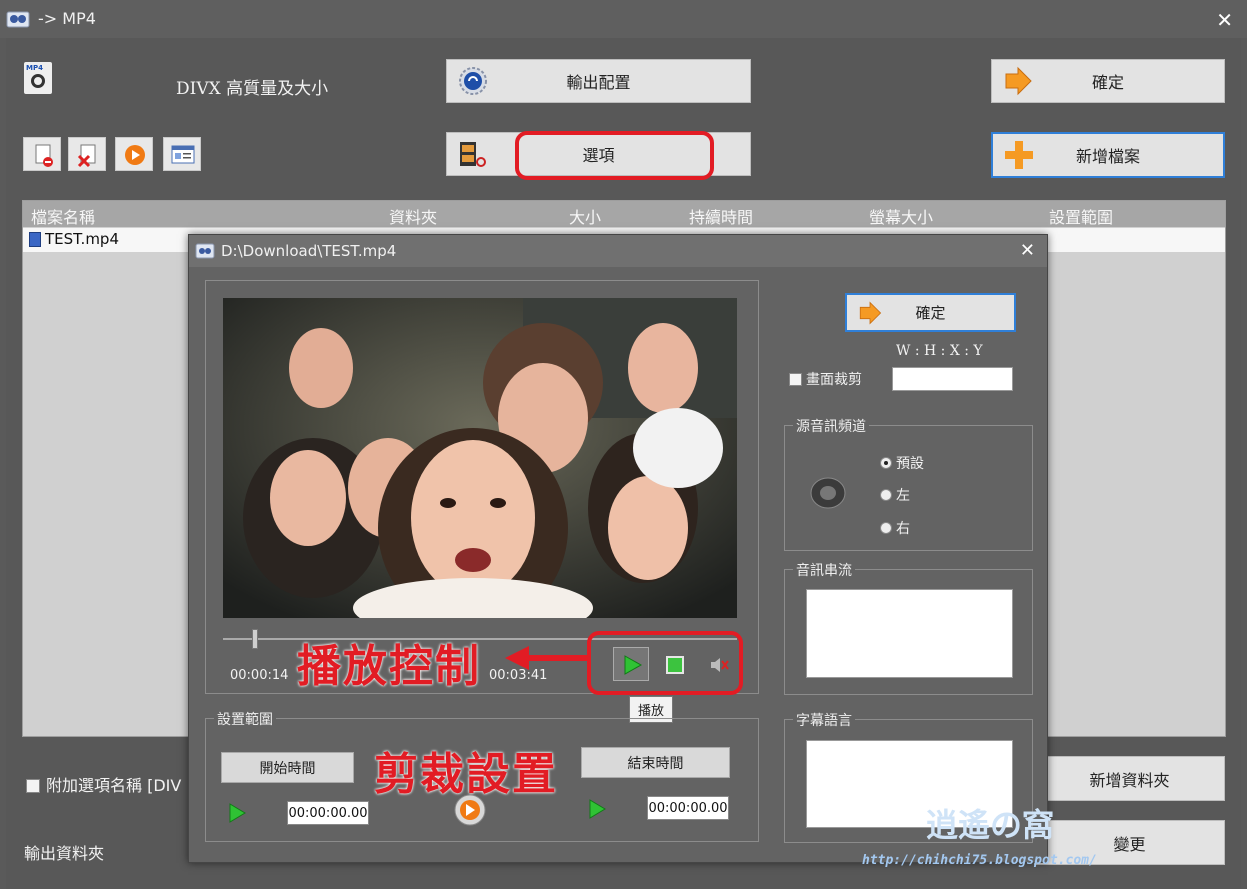 Image resolution: width=1247 pixels, height=889 pixels. Describe the element at coordinates (473, 154) in the screenshot. I see `film-scissors-icon` at that location.